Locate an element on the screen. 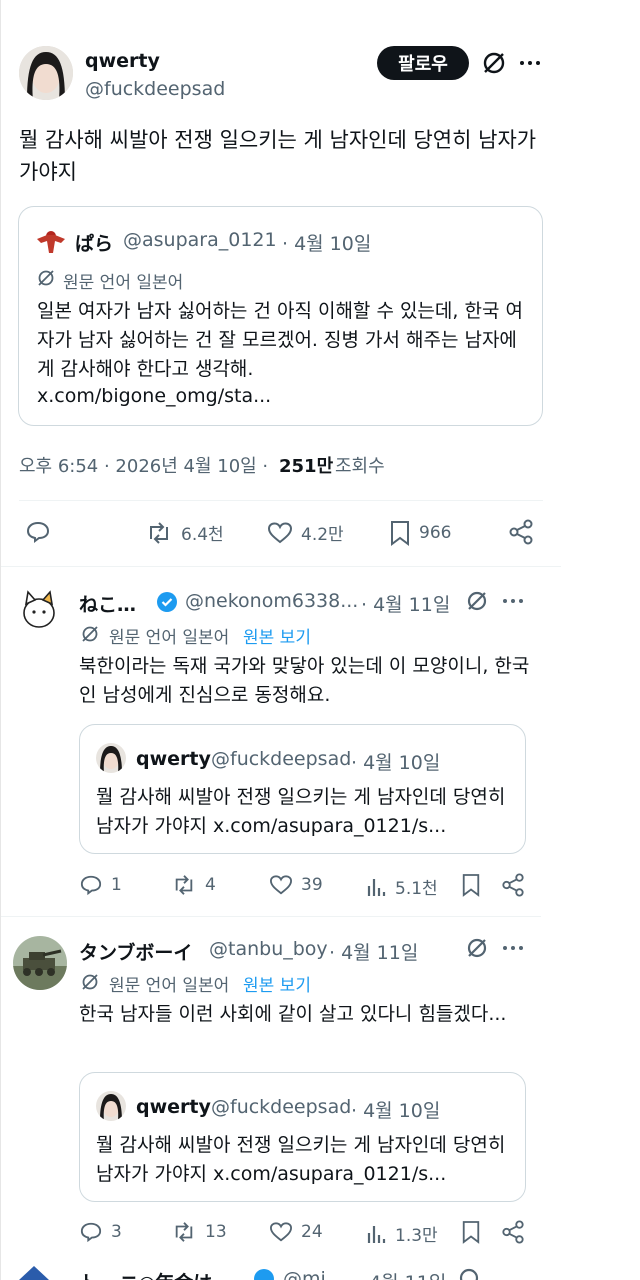 This screenshot has height=1280, width=640. reply2-retweet-count: 13 is located at coordinates (216, 1232).